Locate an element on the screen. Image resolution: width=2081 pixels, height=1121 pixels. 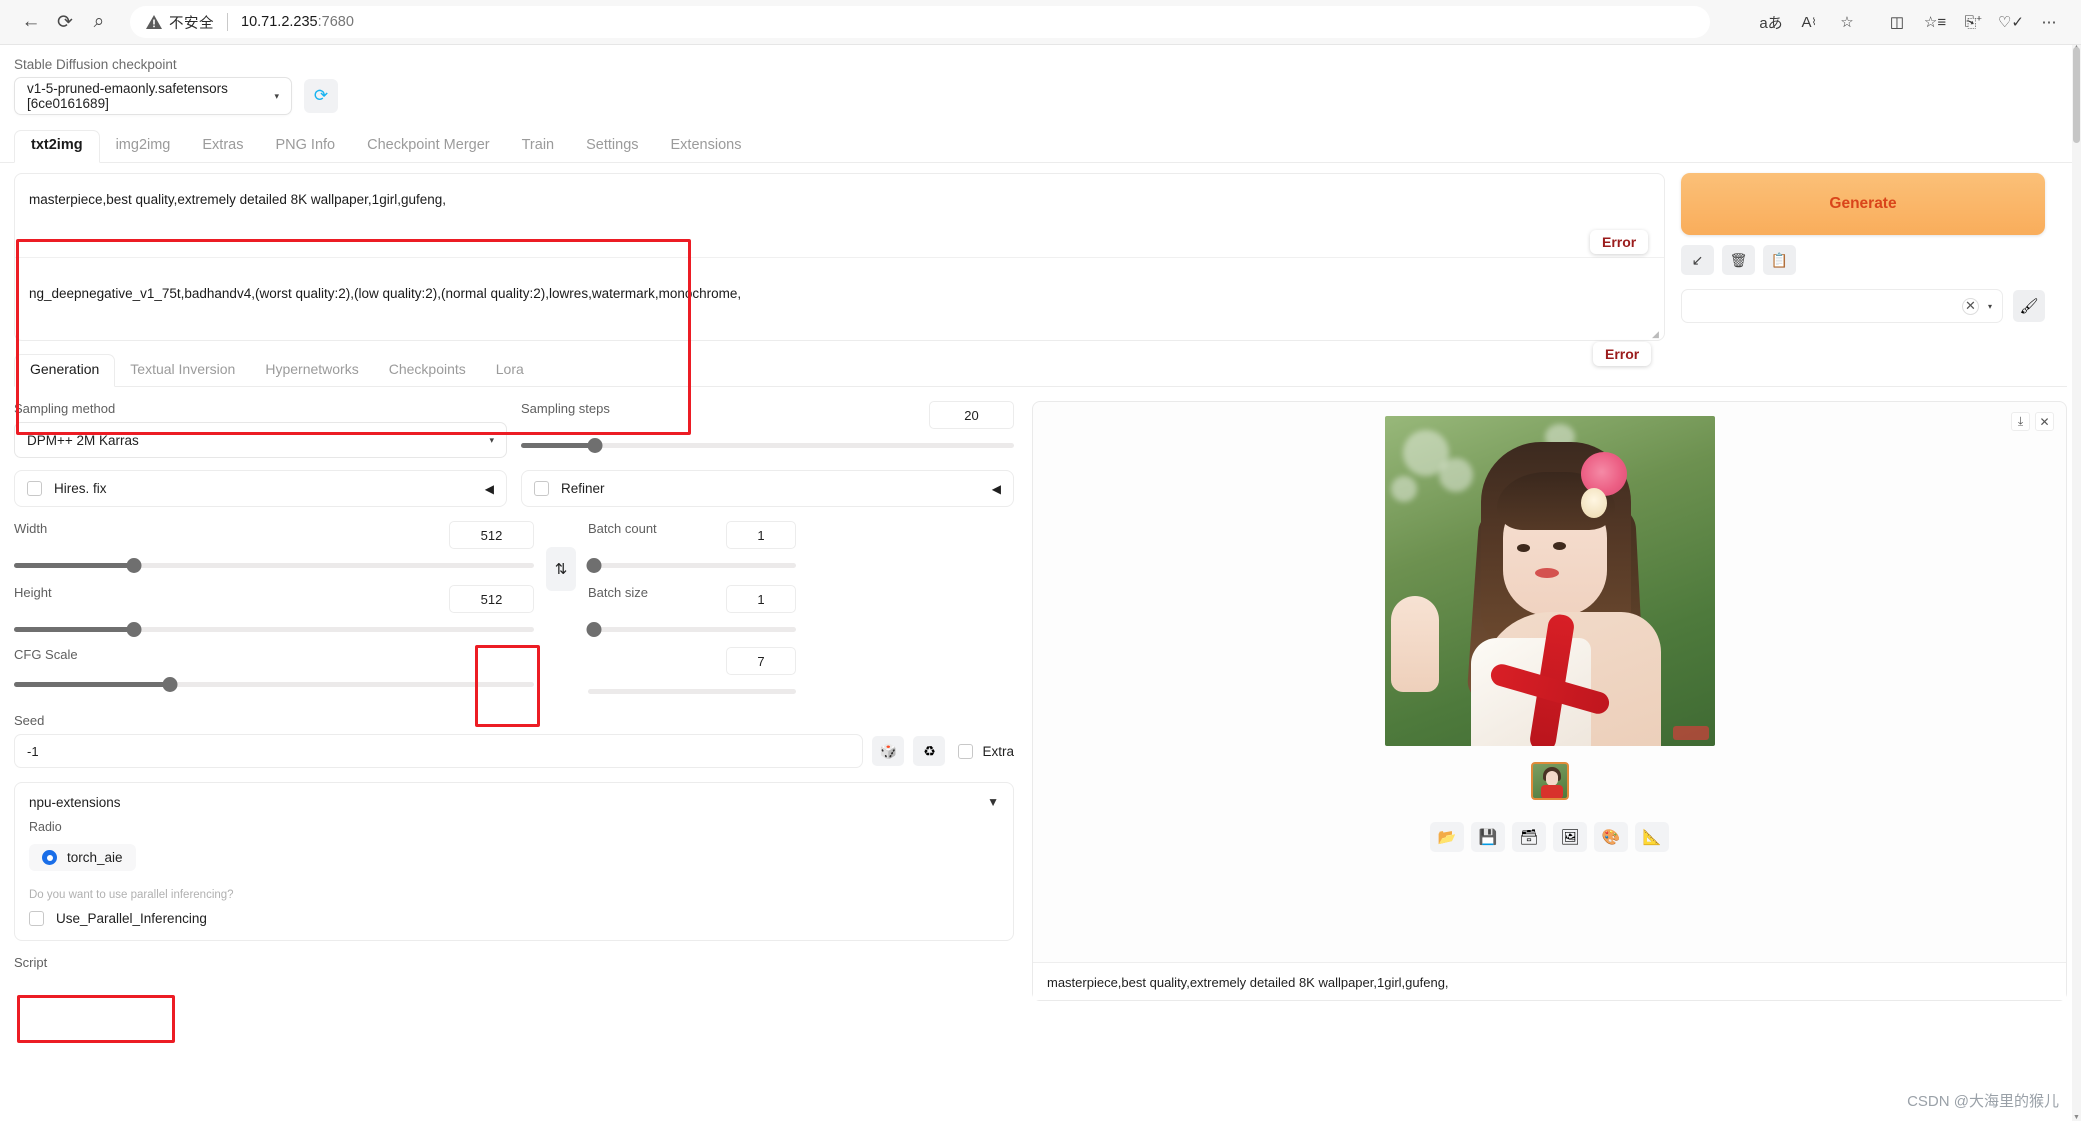
refiner-panel: Refiner ◀ is located at coordinates (767, 488).